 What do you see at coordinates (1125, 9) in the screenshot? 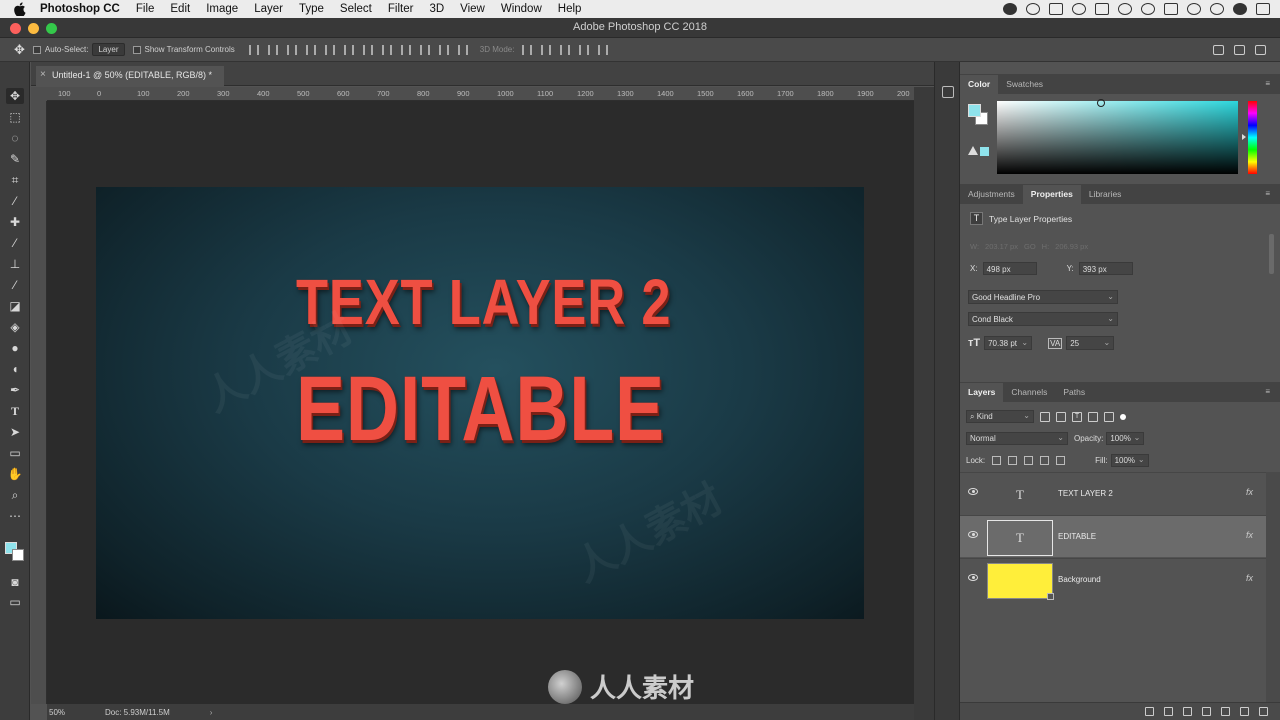
I see `time-machine-icon` at bounding box center [1125, 9].